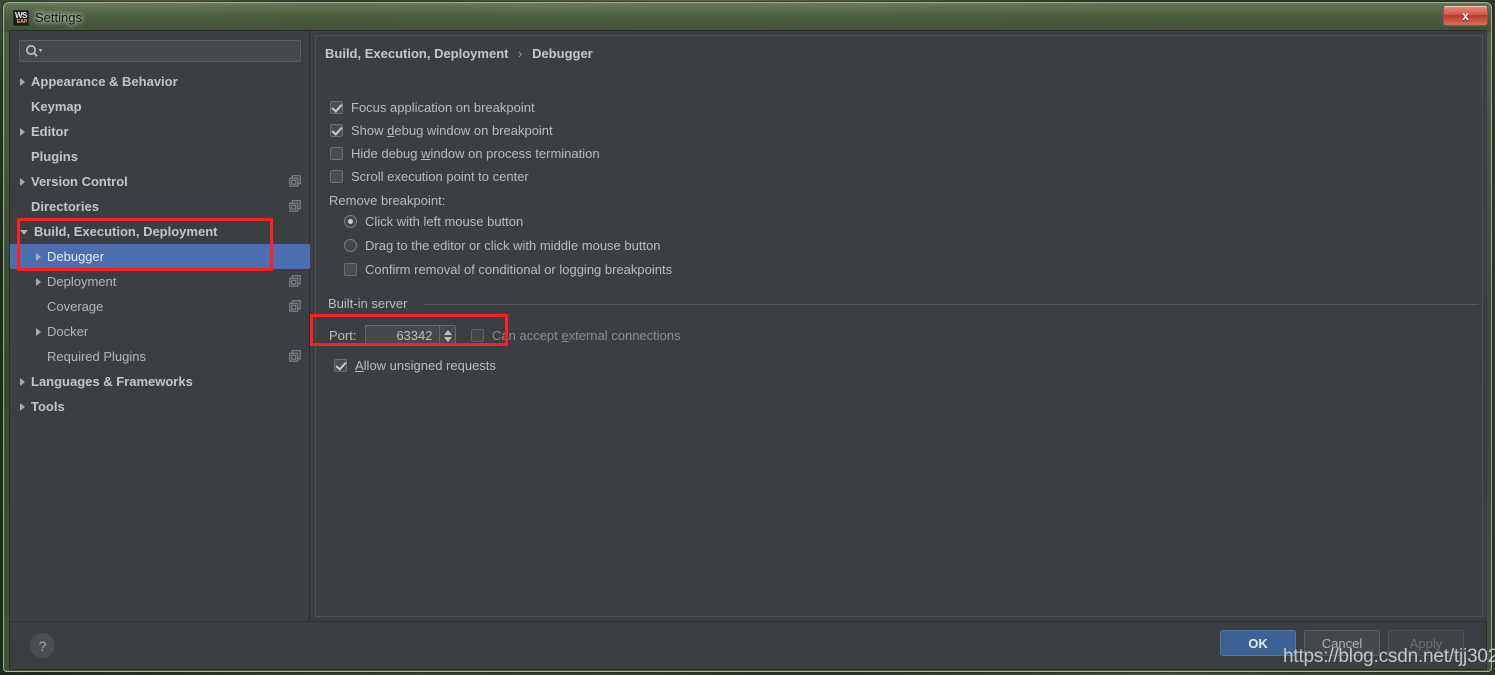 The width and height of the screenshot is (1495, 675). I want to click on allow-unsigned-requests-checkbox: Allow unsigned requests, so click(415, 365).